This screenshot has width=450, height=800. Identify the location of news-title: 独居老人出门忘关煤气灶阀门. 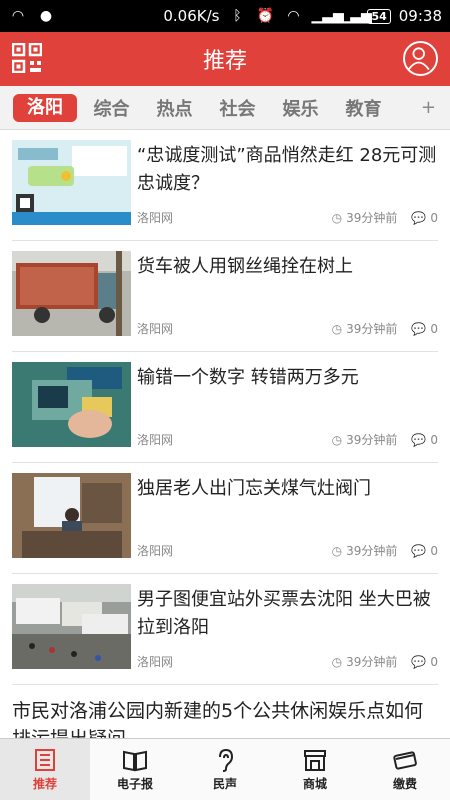
(254, 488).